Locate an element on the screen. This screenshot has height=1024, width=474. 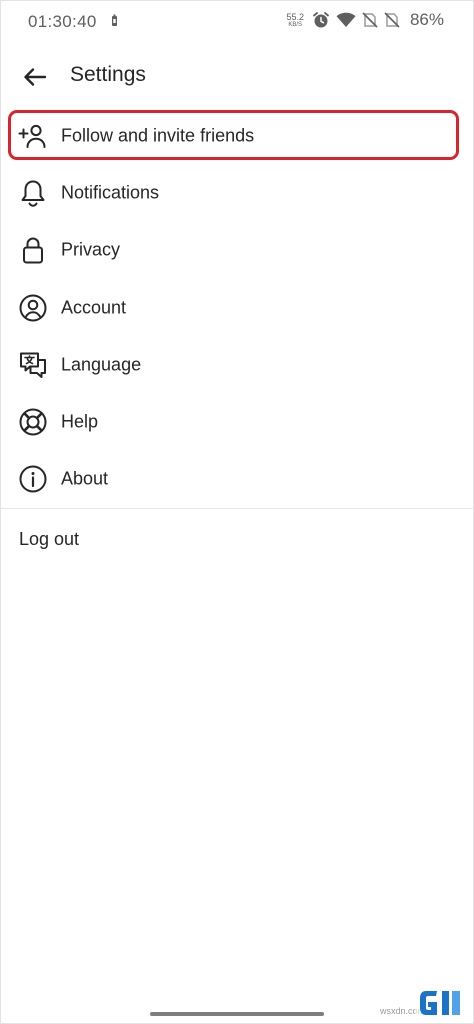
bell-icon is located at coordinates (33, 193).